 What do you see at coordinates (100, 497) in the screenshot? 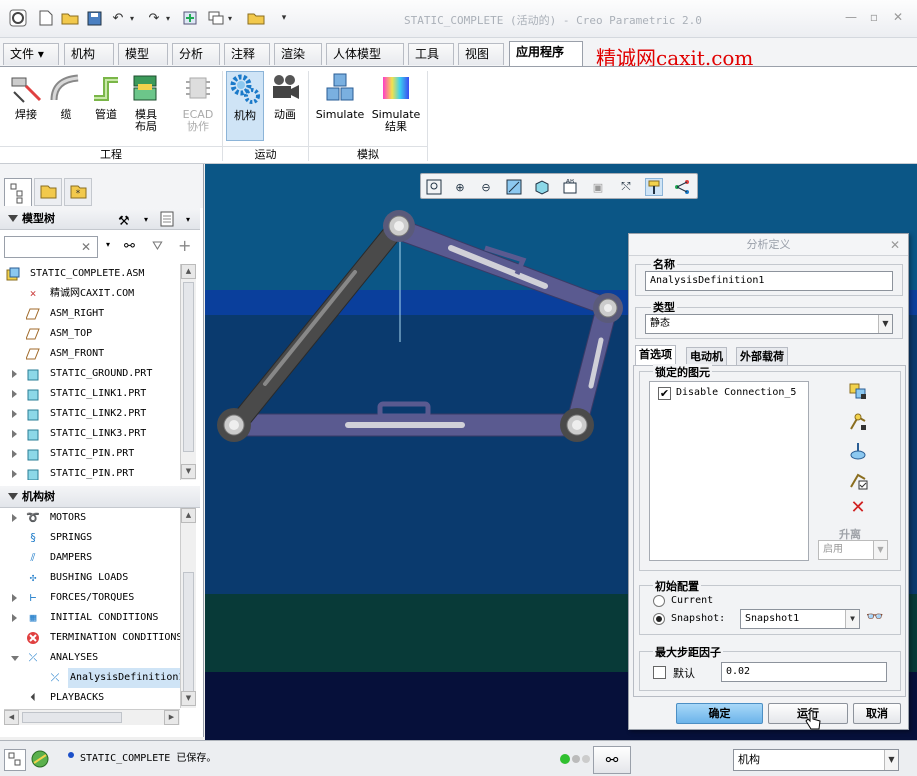
I see `mechanism-tree-header: 机构树` at bounding box center [100, 497].